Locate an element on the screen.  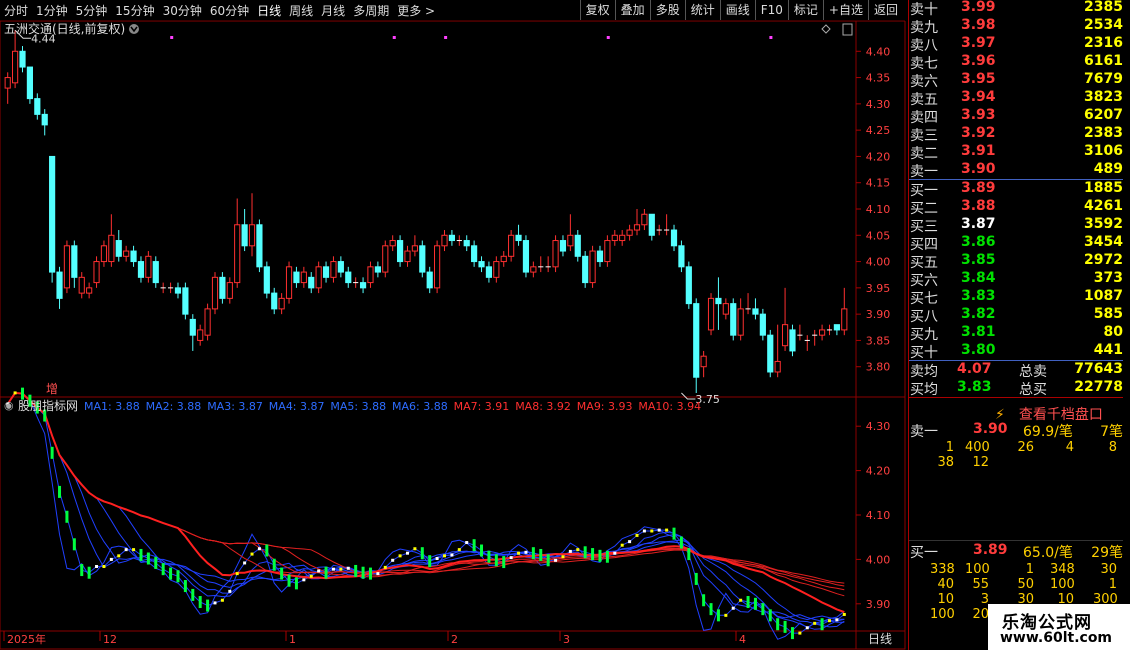
panel-divider is located at coordinates (1016, 397).